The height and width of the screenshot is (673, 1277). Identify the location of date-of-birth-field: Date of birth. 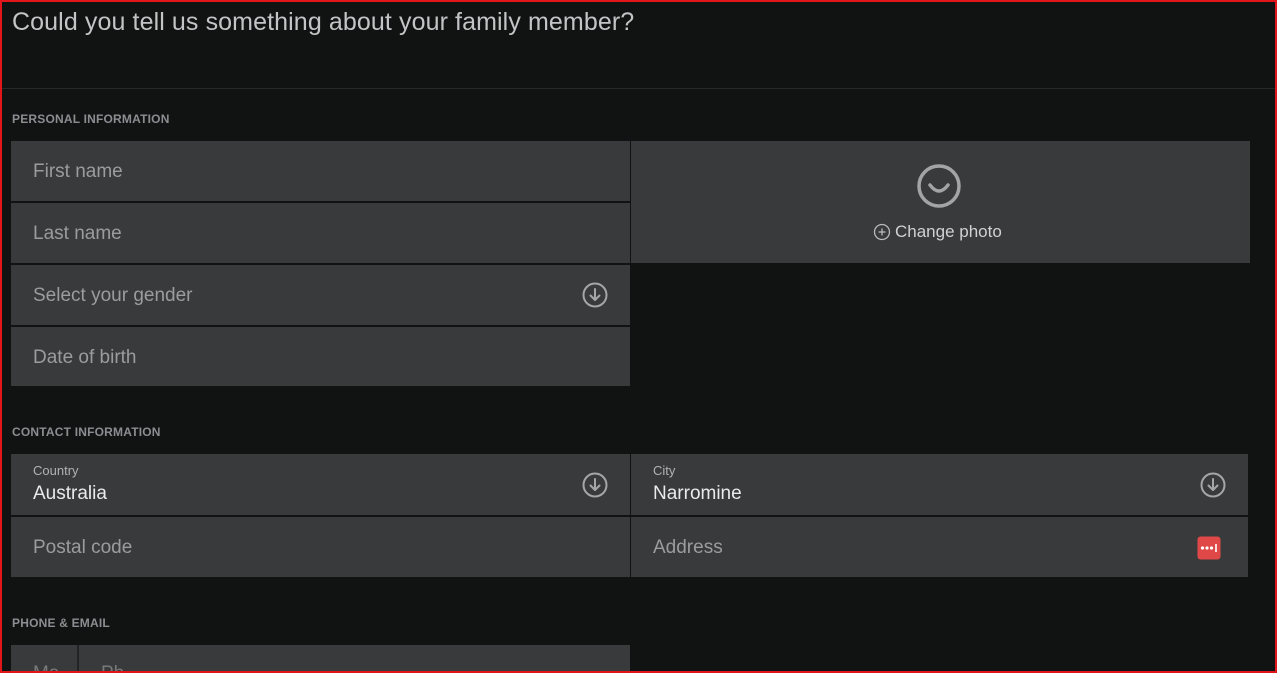
(320, 356).